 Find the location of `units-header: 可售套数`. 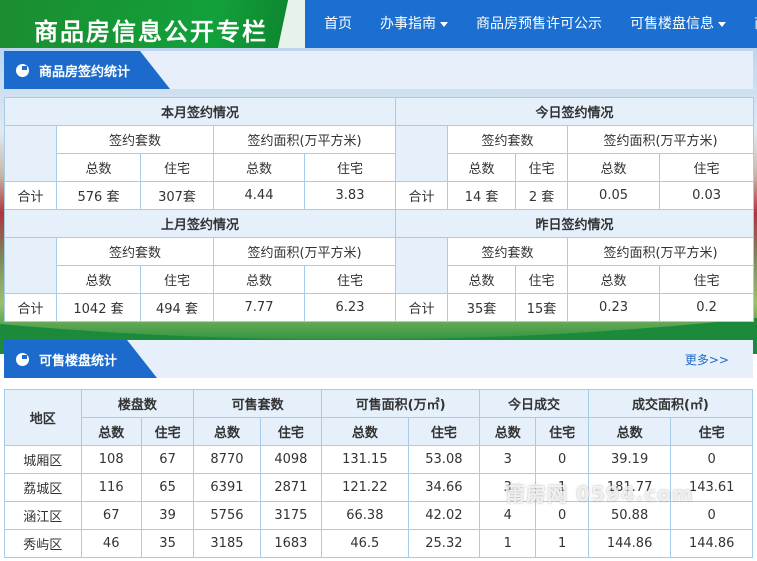

units-header: 可售套数 is located at coordinates (258, 403).